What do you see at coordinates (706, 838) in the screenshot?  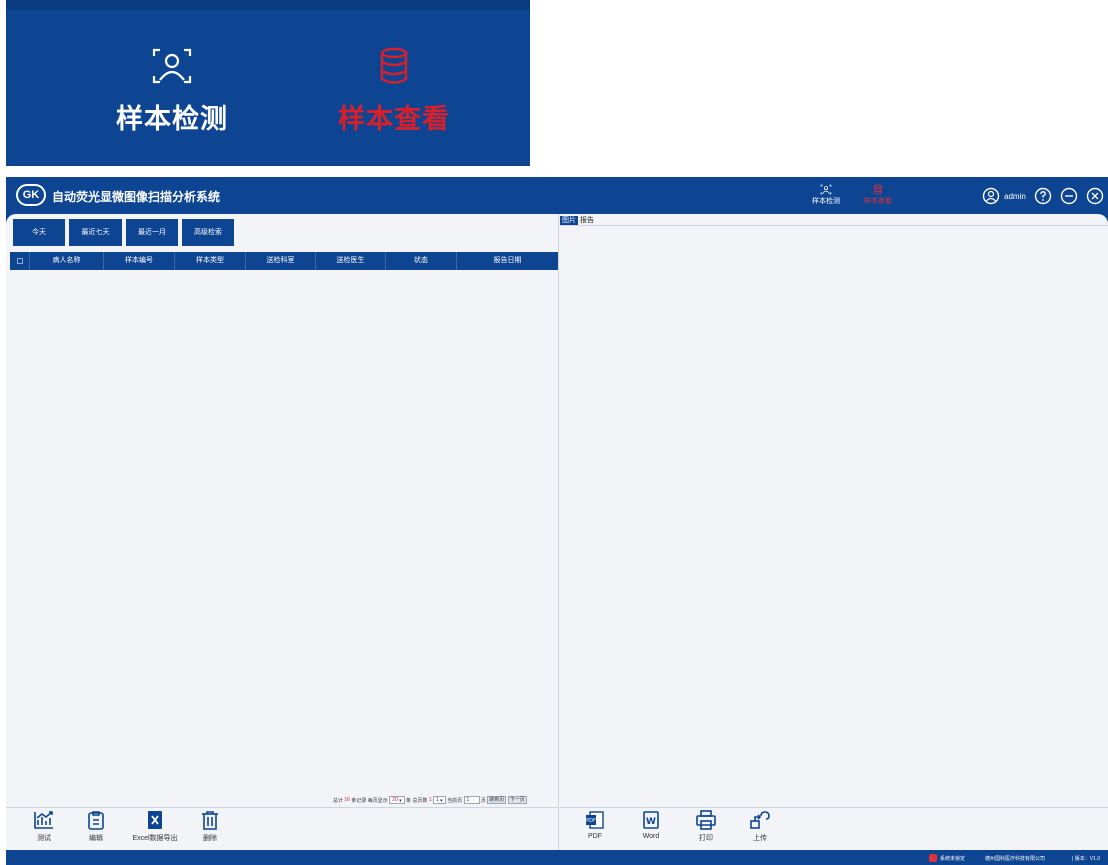 I see `print-label: 打印` at bounding box center [706, 838].